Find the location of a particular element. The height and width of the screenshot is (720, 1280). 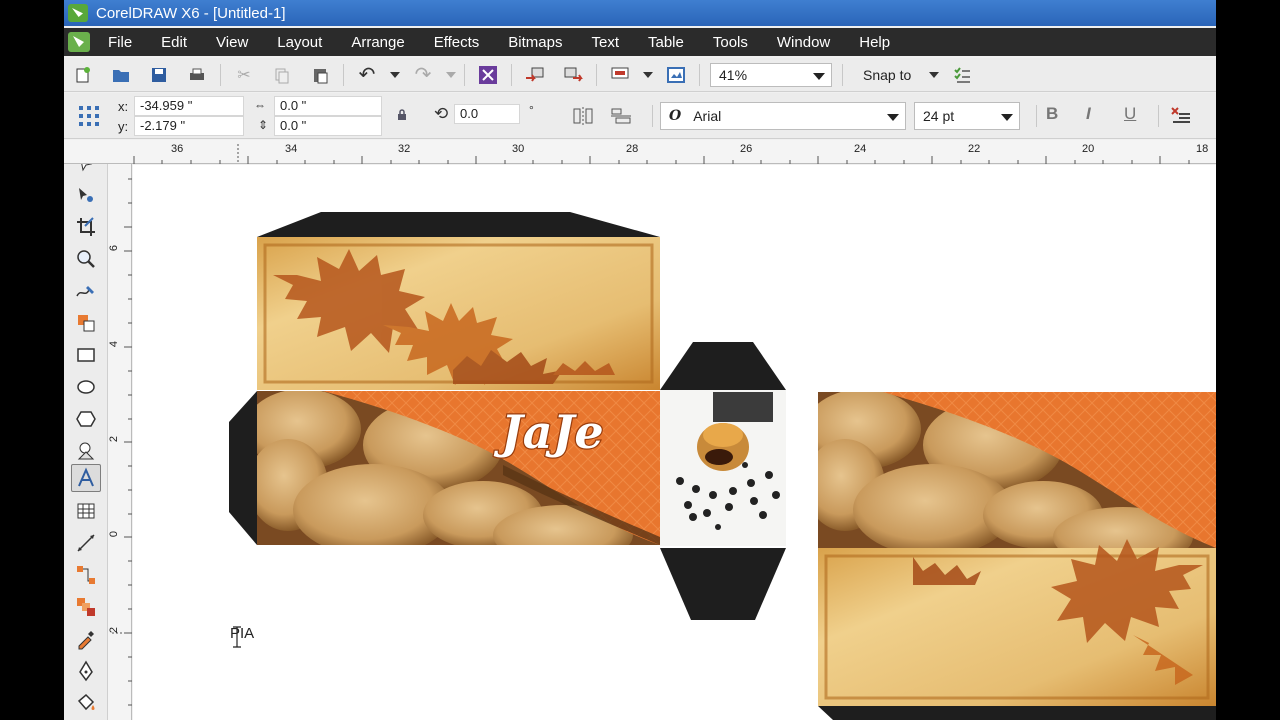

menu-edit: Edit is located at coordinates (174, 42).